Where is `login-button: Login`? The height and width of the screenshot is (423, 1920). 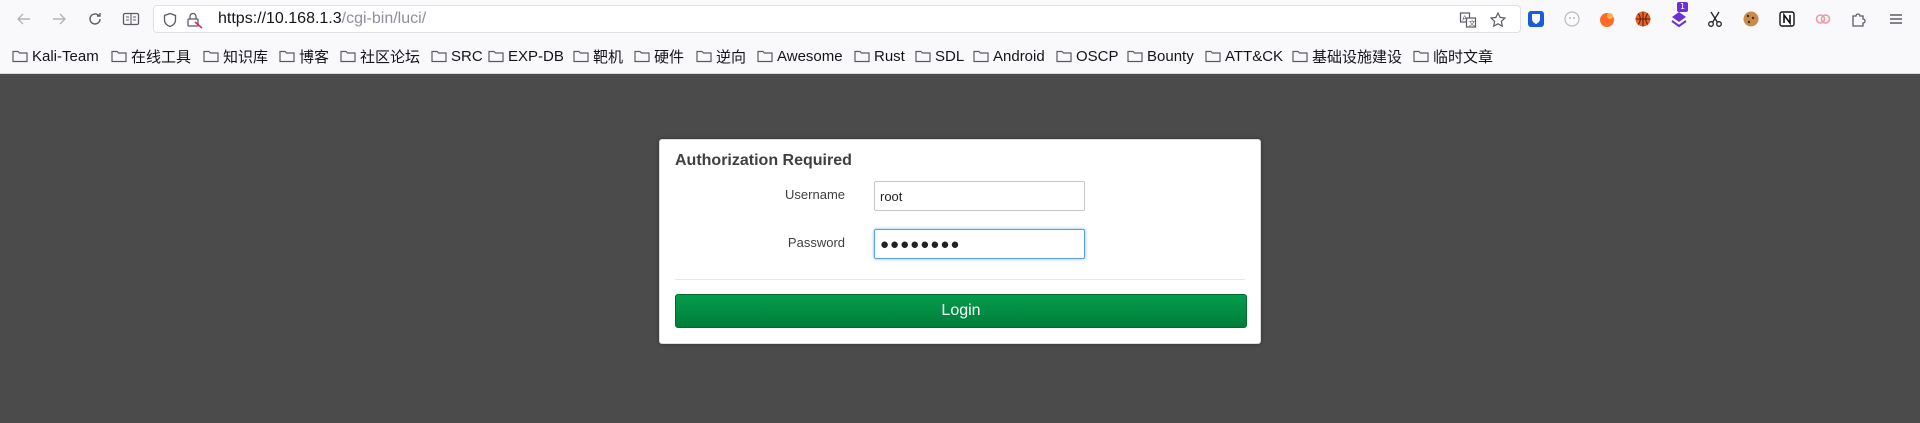
login-button: Login is located at coordinates (961, 311).